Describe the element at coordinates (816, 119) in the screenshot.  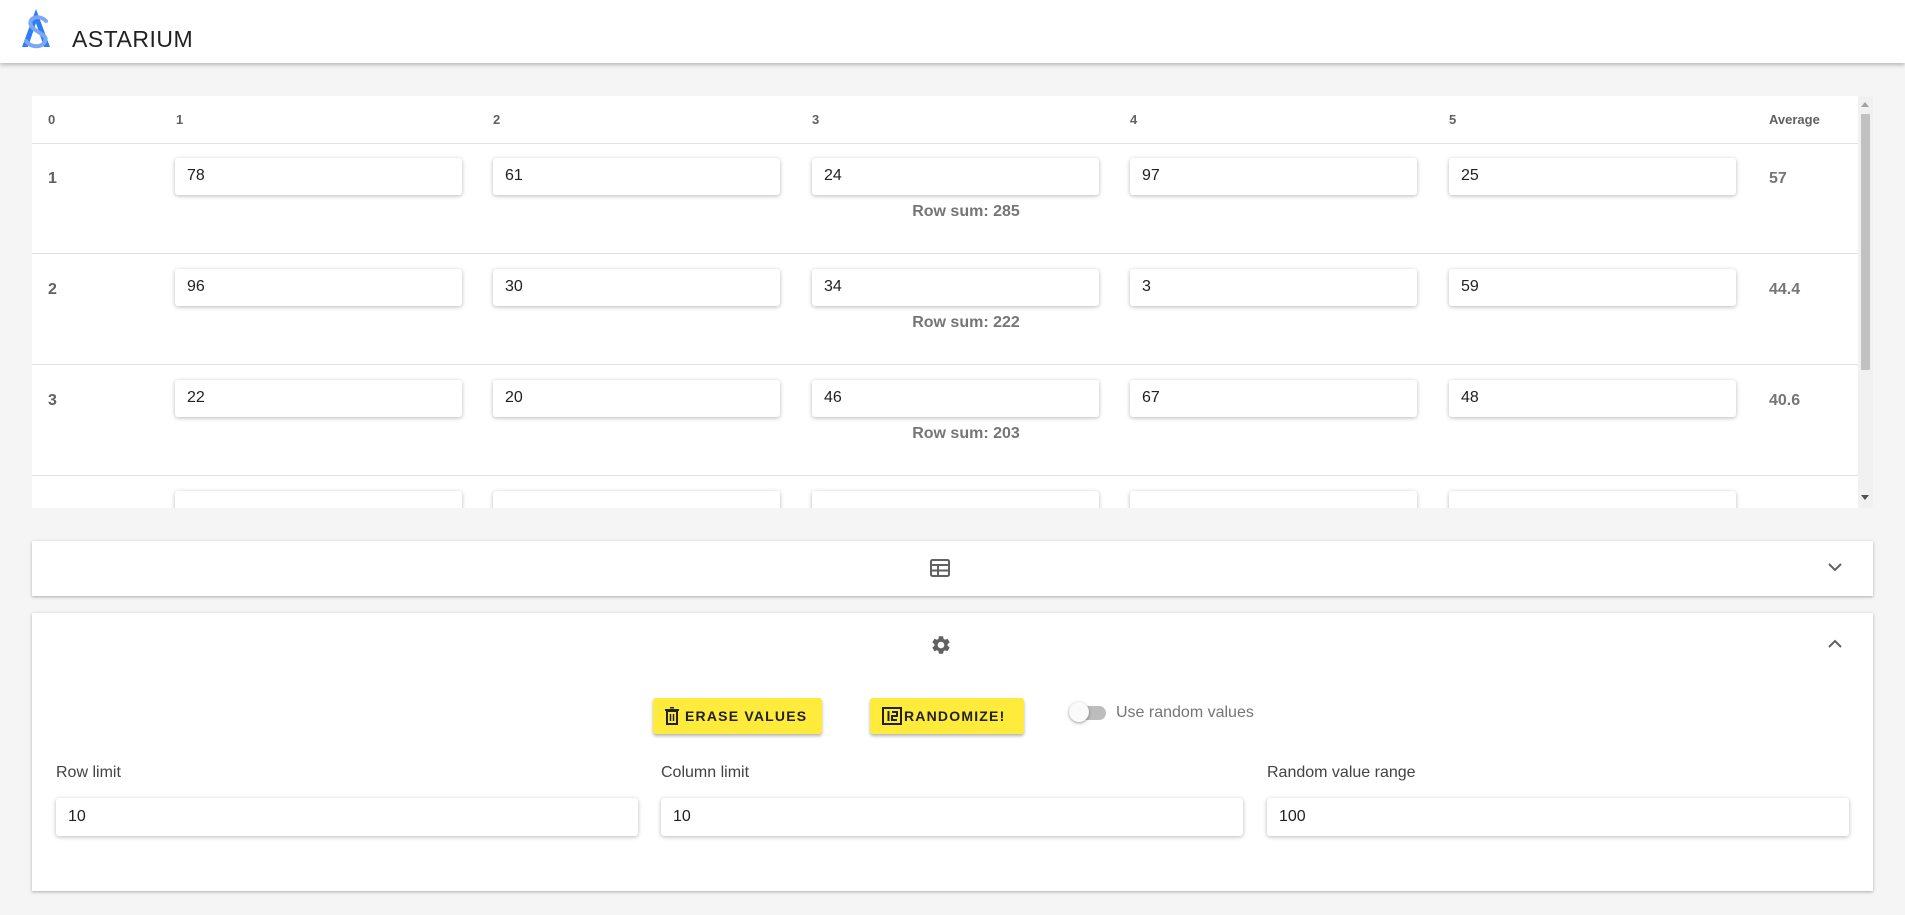
I see `header-col-3: 3` at that location.